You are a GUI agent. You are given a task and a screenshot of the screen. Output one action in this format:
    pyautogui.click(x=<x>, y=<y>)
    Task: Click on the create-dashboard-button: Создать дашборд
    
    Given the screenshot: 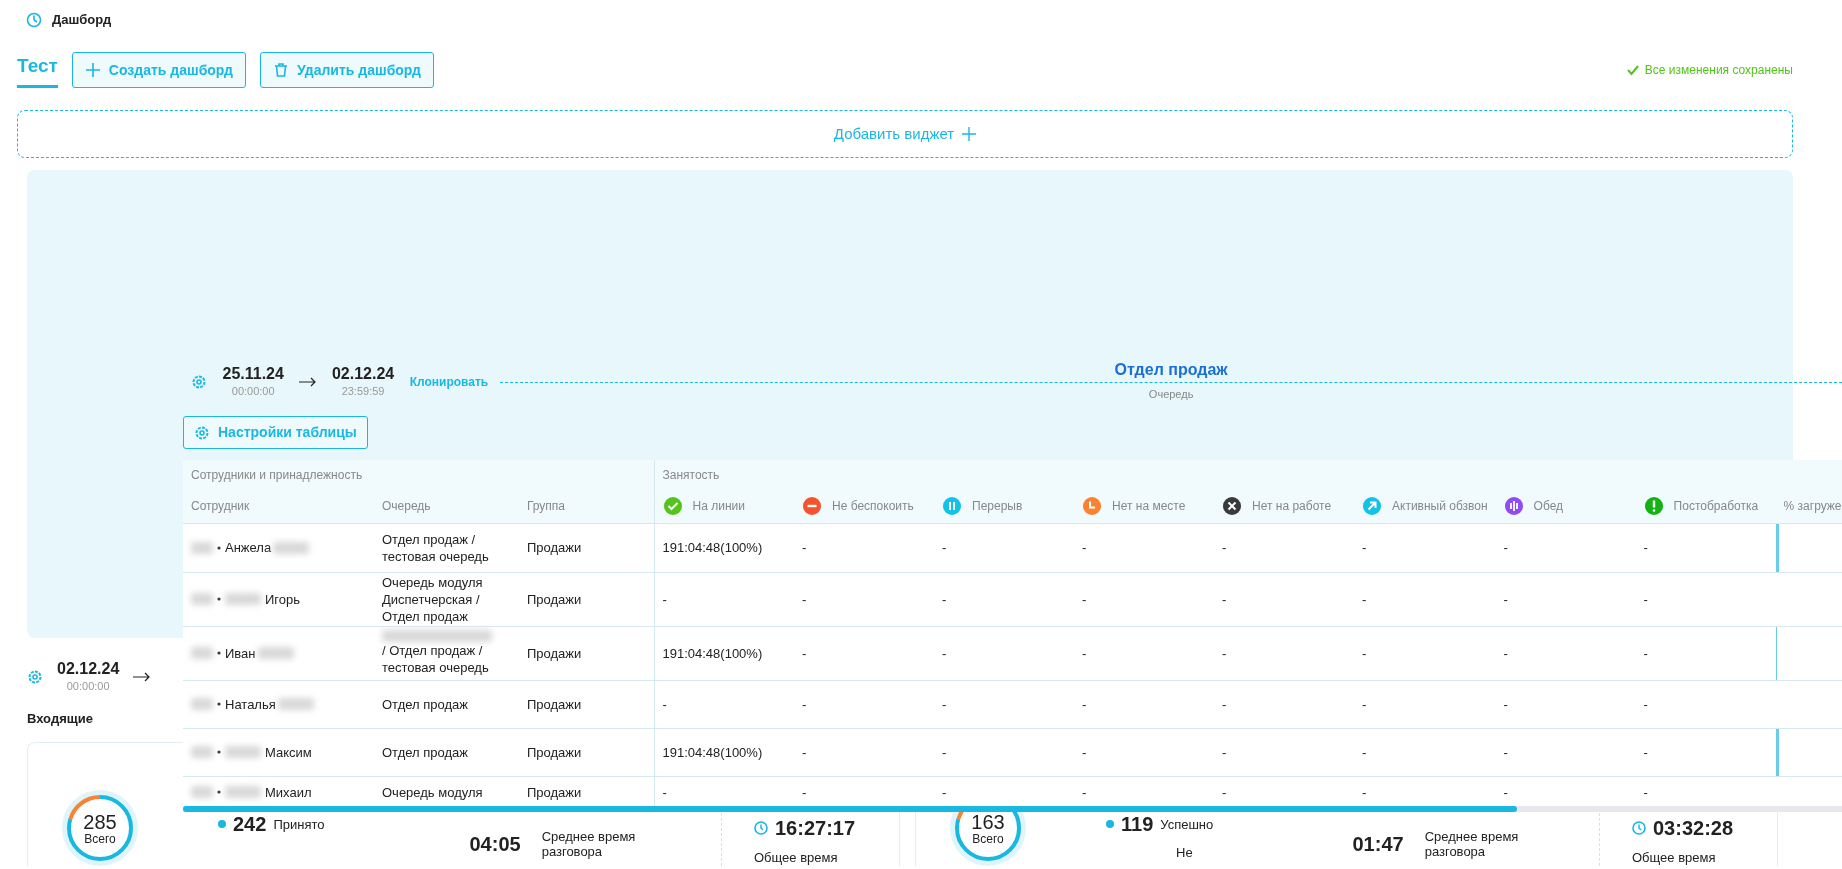 What is the action you would take?
    pyautogui.click(x=158, y=70)
    